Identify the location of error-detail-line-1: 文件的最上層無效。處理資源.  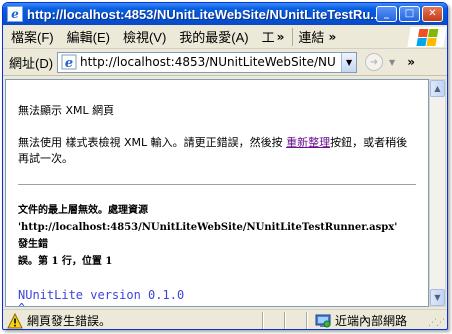
(83, 210).